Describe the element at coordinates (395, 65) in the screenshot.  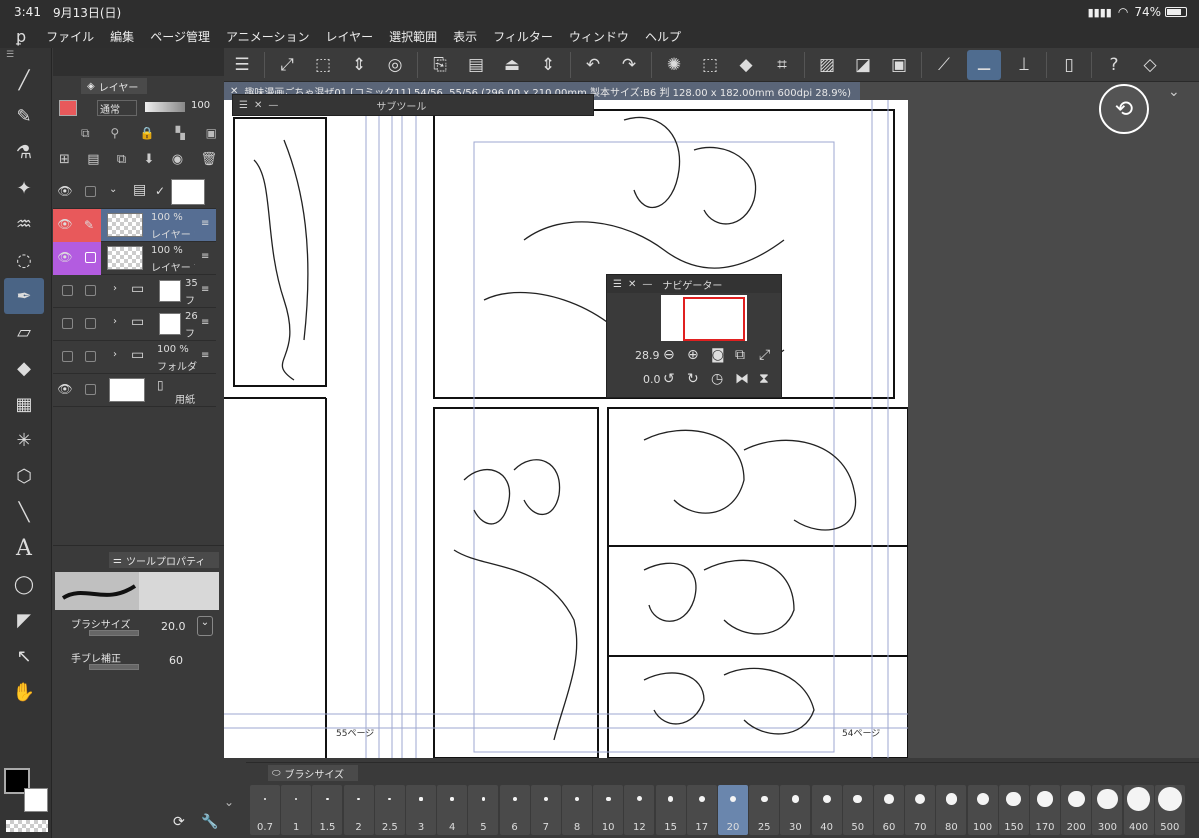
I see `cloud-icon: ◎` at that location.